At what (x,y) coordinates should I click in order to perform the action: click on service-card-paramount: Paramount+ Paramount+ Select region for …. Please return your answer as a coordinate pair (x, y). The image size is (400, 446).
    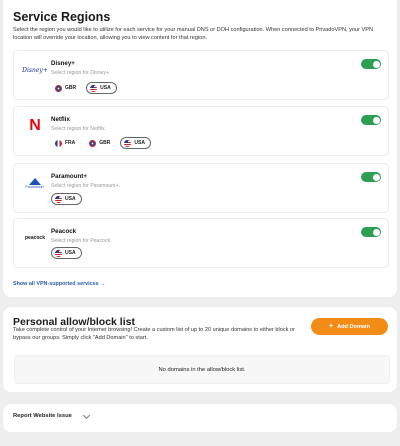
    Looking at the image, I should click on (201, 188).